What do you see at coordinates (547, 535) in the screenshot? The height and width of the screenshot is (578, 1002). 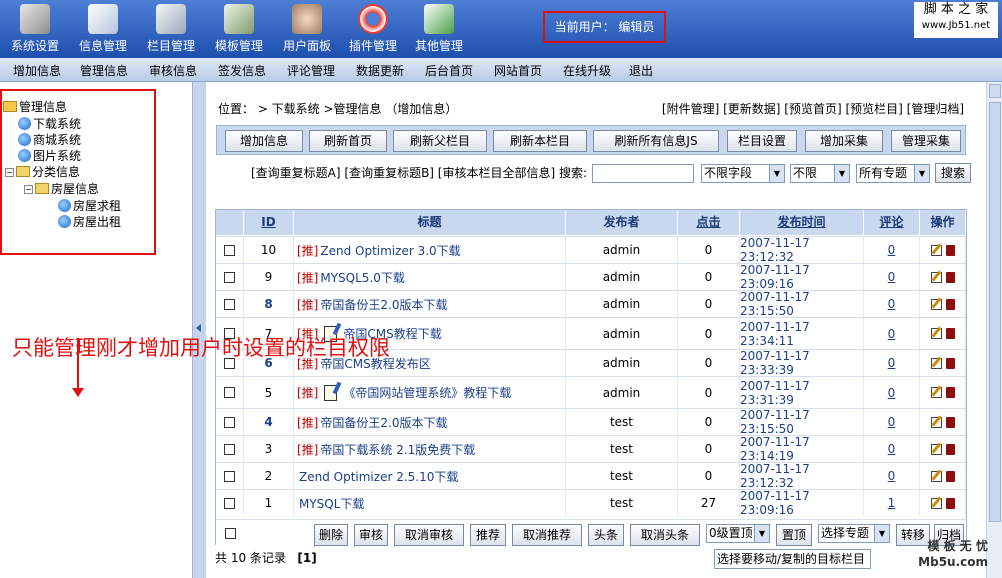 I see `cancel-recommend-button: 取消推荐` at bounding box center [547, 535].